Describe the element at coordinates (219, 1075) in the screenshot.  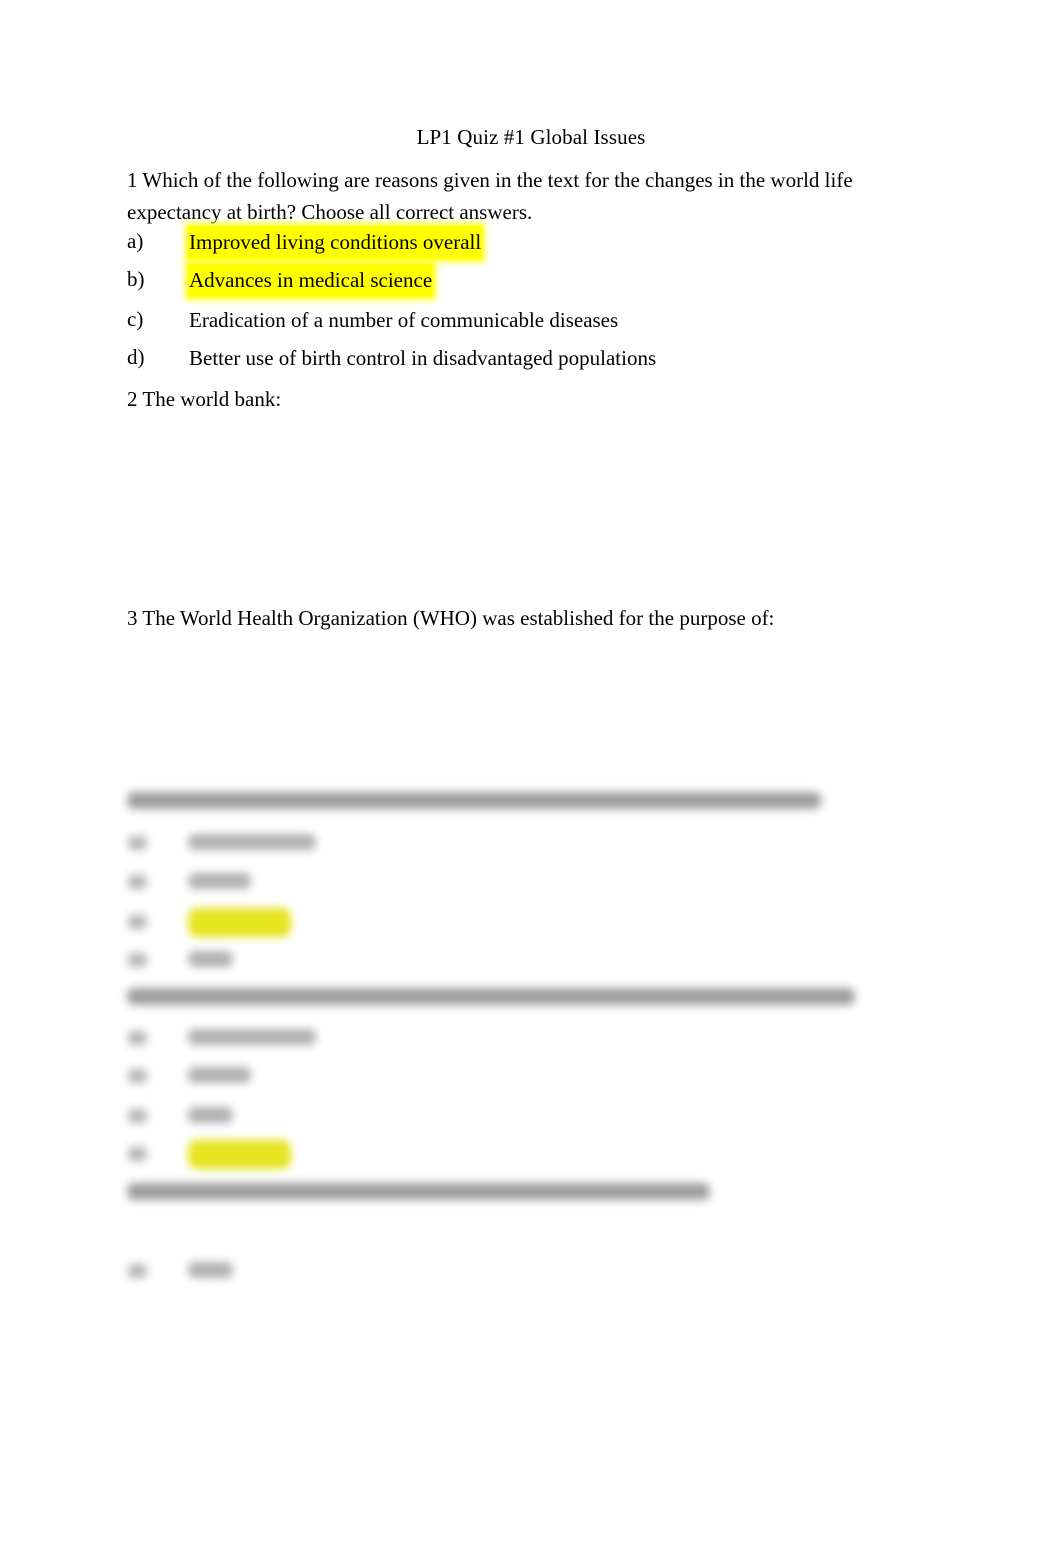
I see `question-5-option-b-redacted` at that location.